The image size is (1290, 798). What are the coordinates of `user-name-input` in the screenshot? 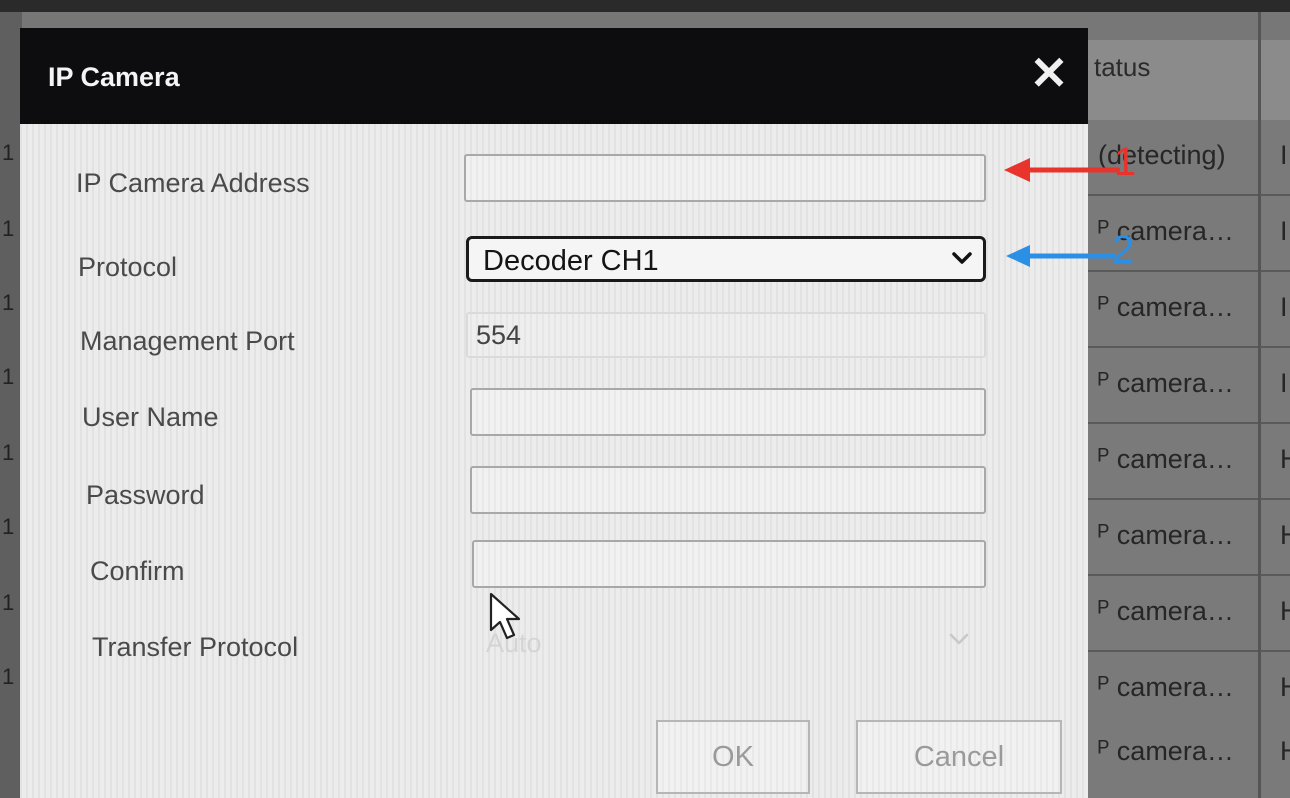 It's located at (728, 412).